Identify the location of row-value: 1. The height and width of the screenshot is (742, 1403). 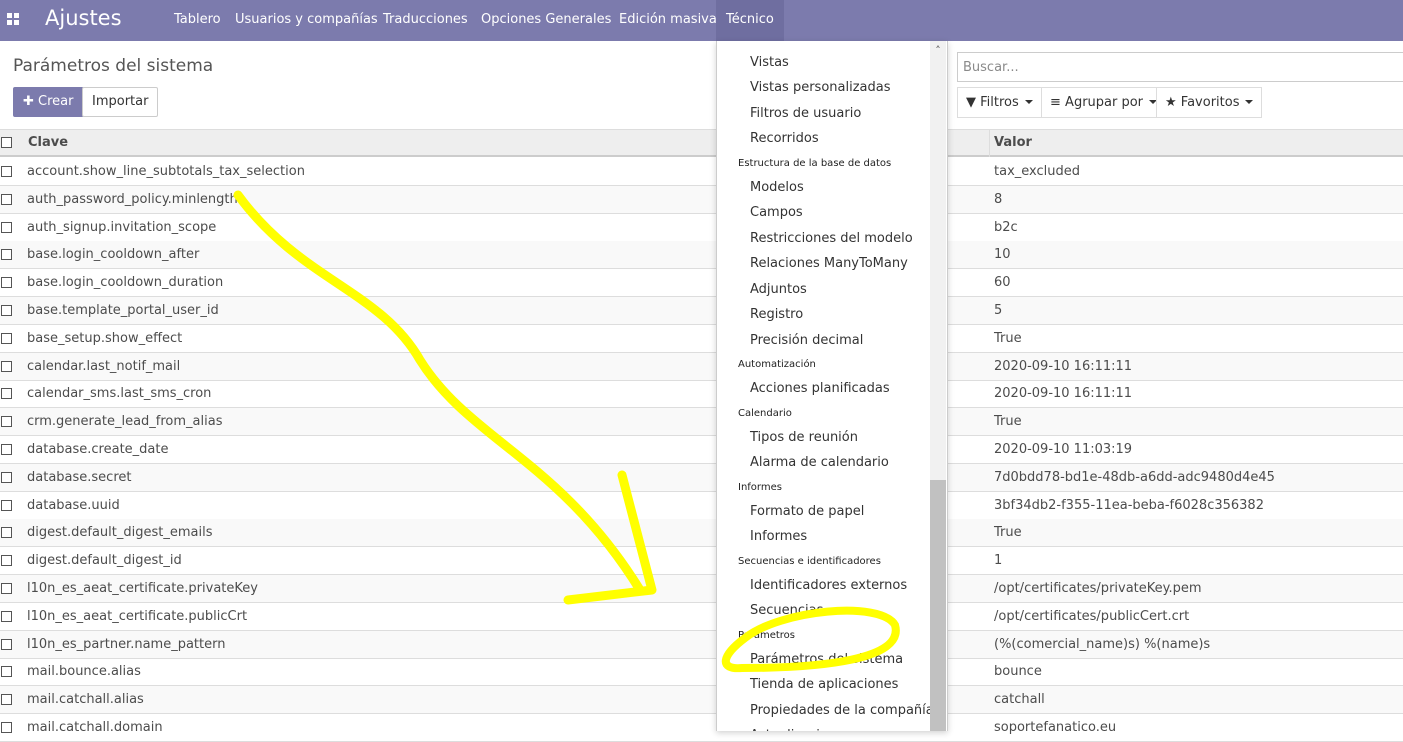
(998, 561).